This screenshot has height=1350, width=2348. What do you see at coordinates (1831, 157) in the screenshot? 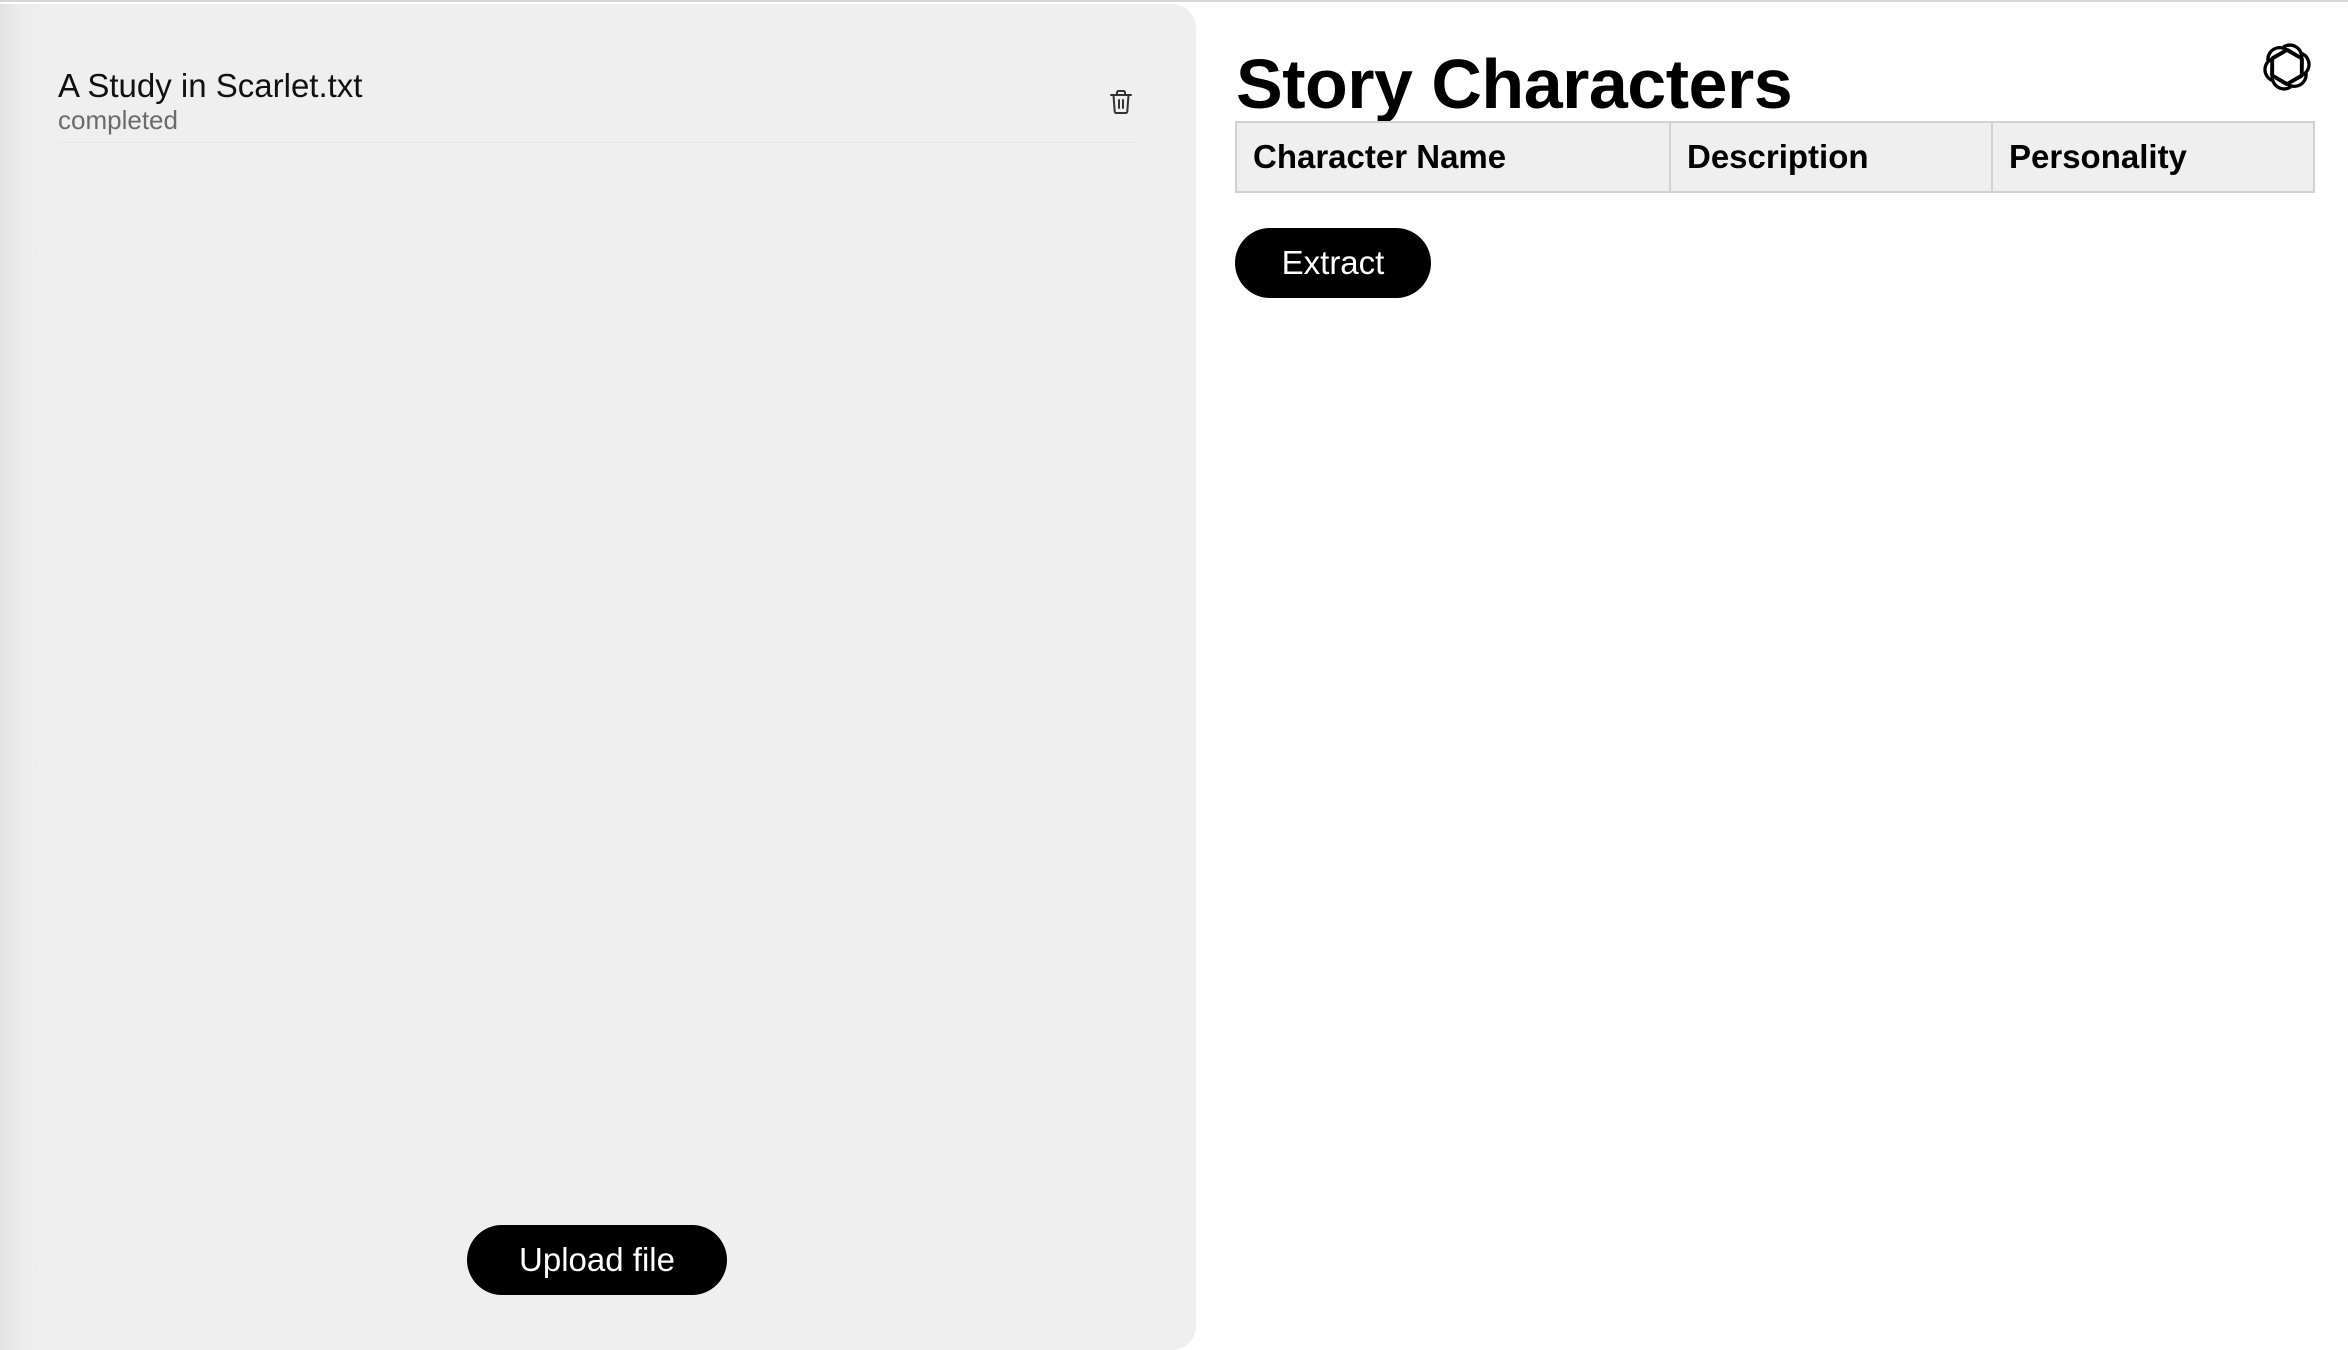
I see `column-header-description: Description` at bounding box center [1831, 157].